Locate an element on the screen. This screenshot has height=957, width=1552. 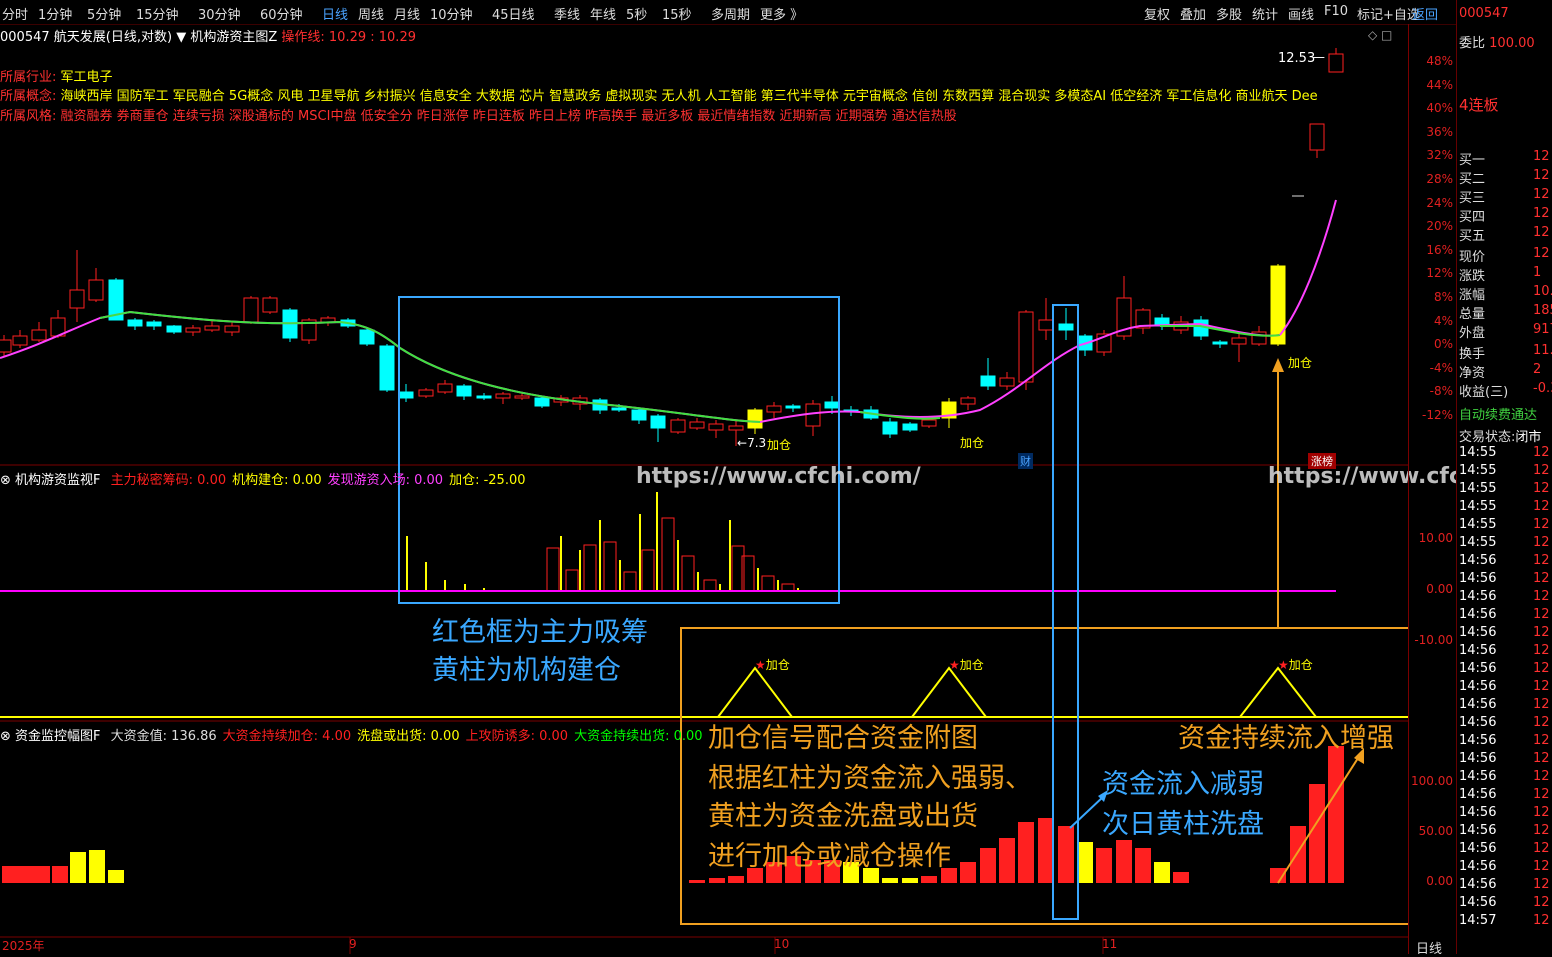
overlay-fund-line3: 黄柱为资金洗盘或出货 is located at coordinates (843, 816).